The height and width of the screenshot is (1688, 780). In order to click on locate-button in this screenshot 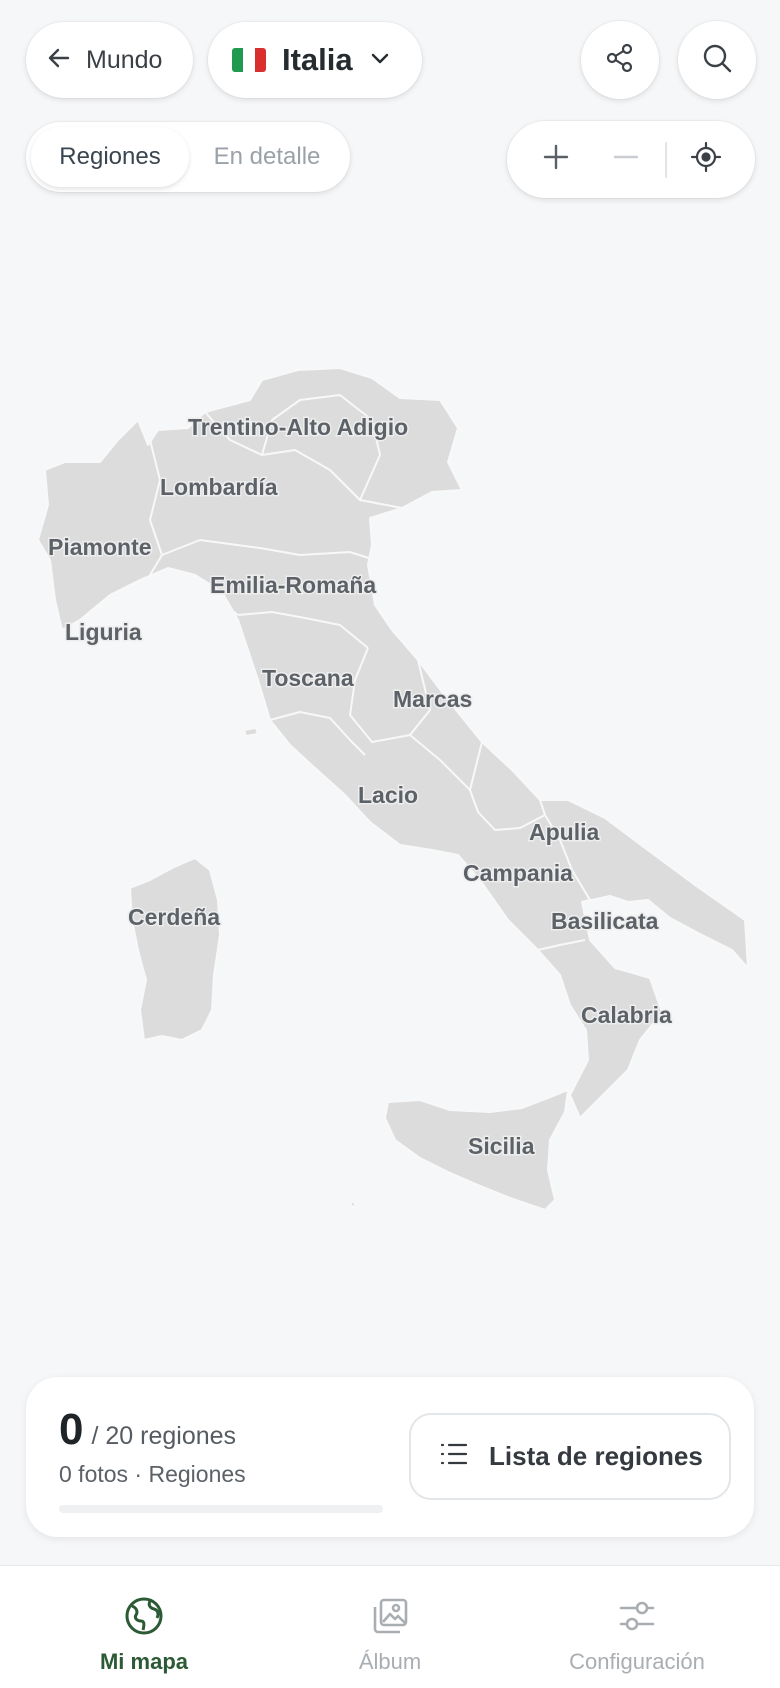, I will do `click(706, 159)`.